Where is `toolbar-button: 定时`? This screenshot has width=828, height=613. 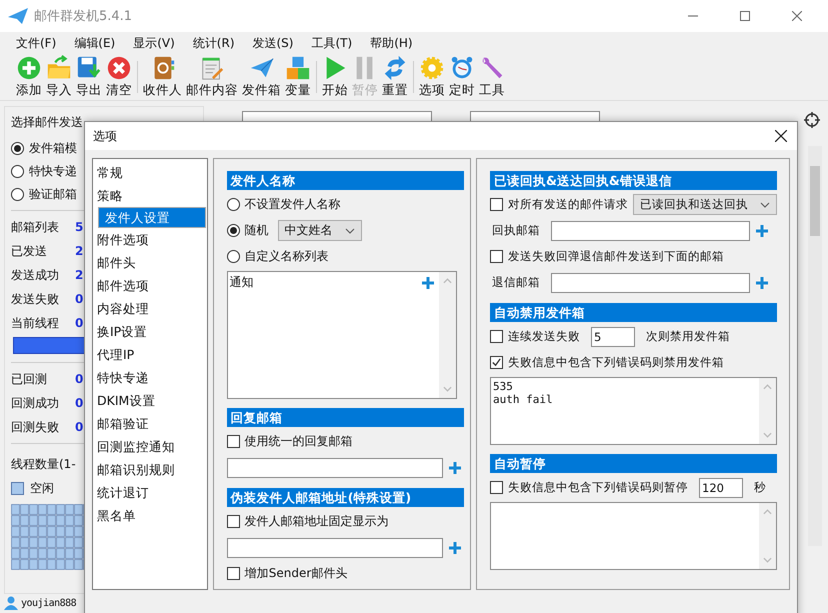 toolbar-button: 定时 is located at coordinates (462, 77).